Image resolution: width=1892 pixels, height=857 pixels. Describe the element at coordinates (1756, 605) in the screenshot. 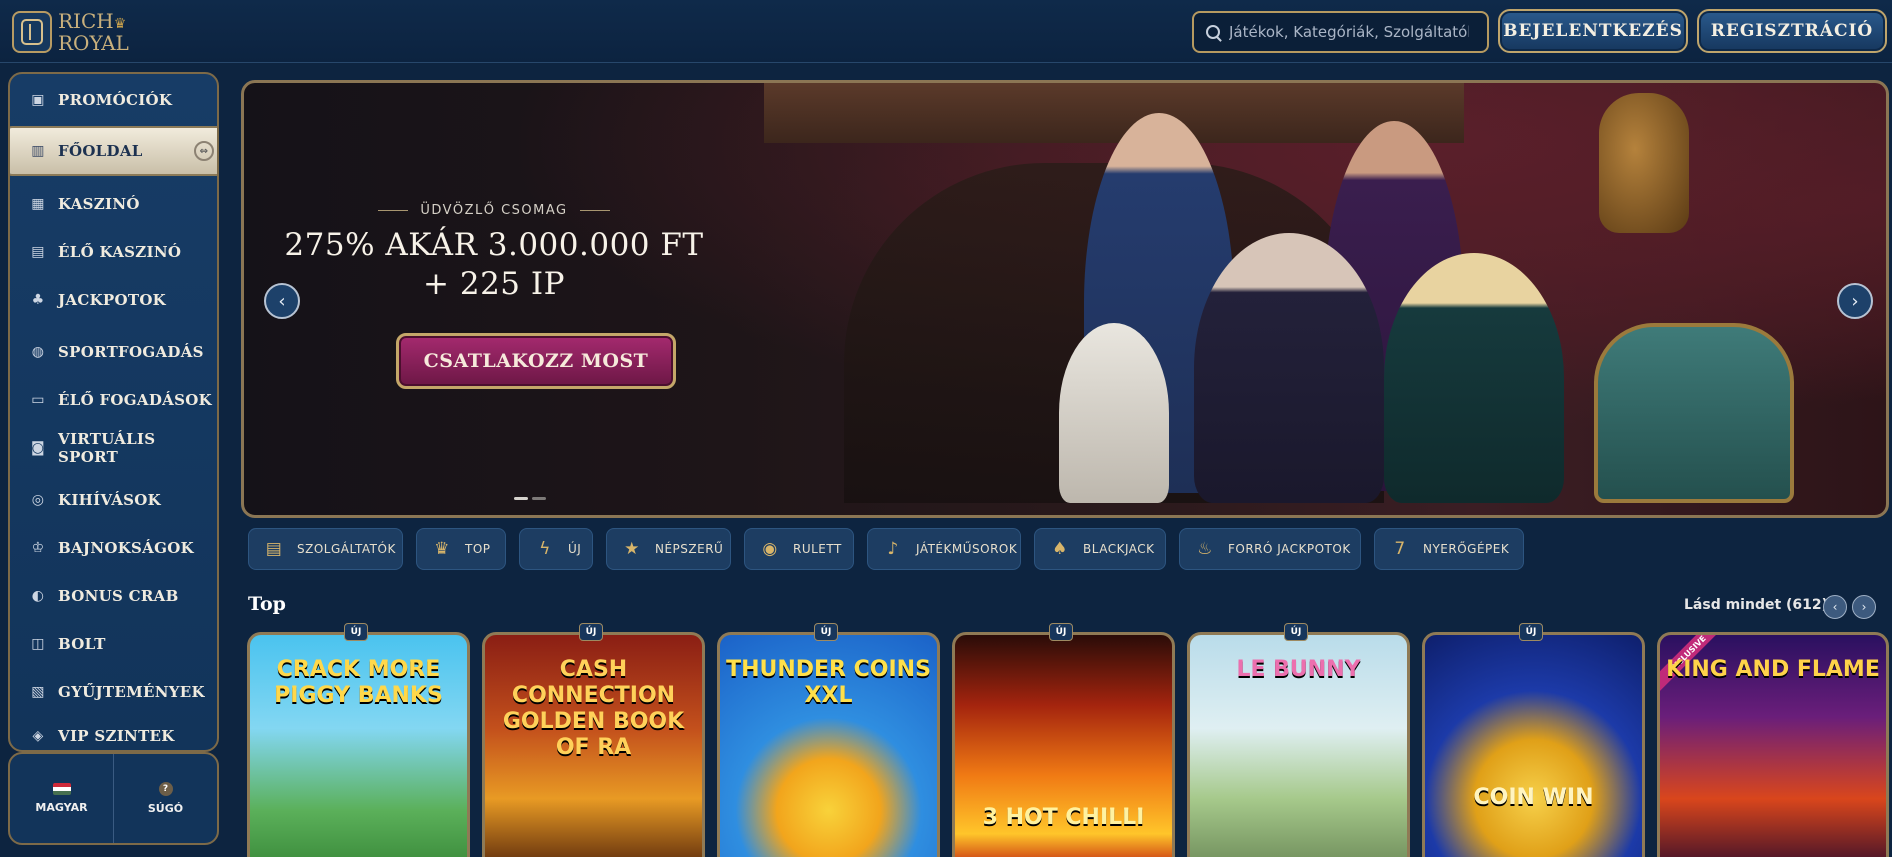

I see `see-all-link: Lásd mindet (612)` at that location.